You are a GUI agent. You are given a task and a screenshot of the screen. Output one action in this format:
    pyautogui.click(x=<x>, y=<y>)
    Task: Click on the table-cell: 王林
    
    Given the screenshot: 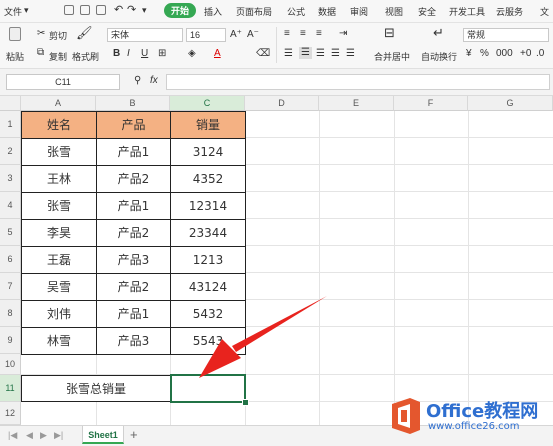 What is the action you would take?
    pyautogui.click(x=59, y=179)
    